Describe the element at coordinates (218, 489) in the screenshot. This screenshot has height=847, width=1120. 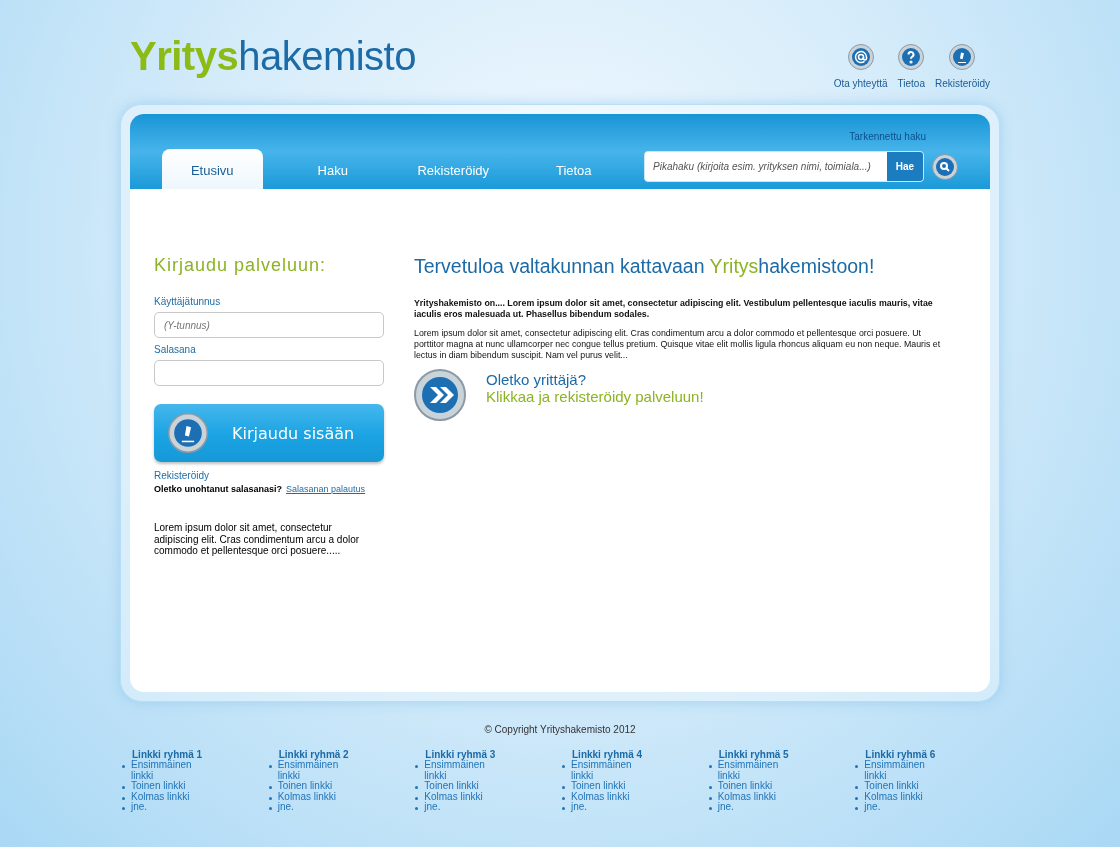
I see `forgot-password-text: Oletko unohtanut salasanasi?` at that location.